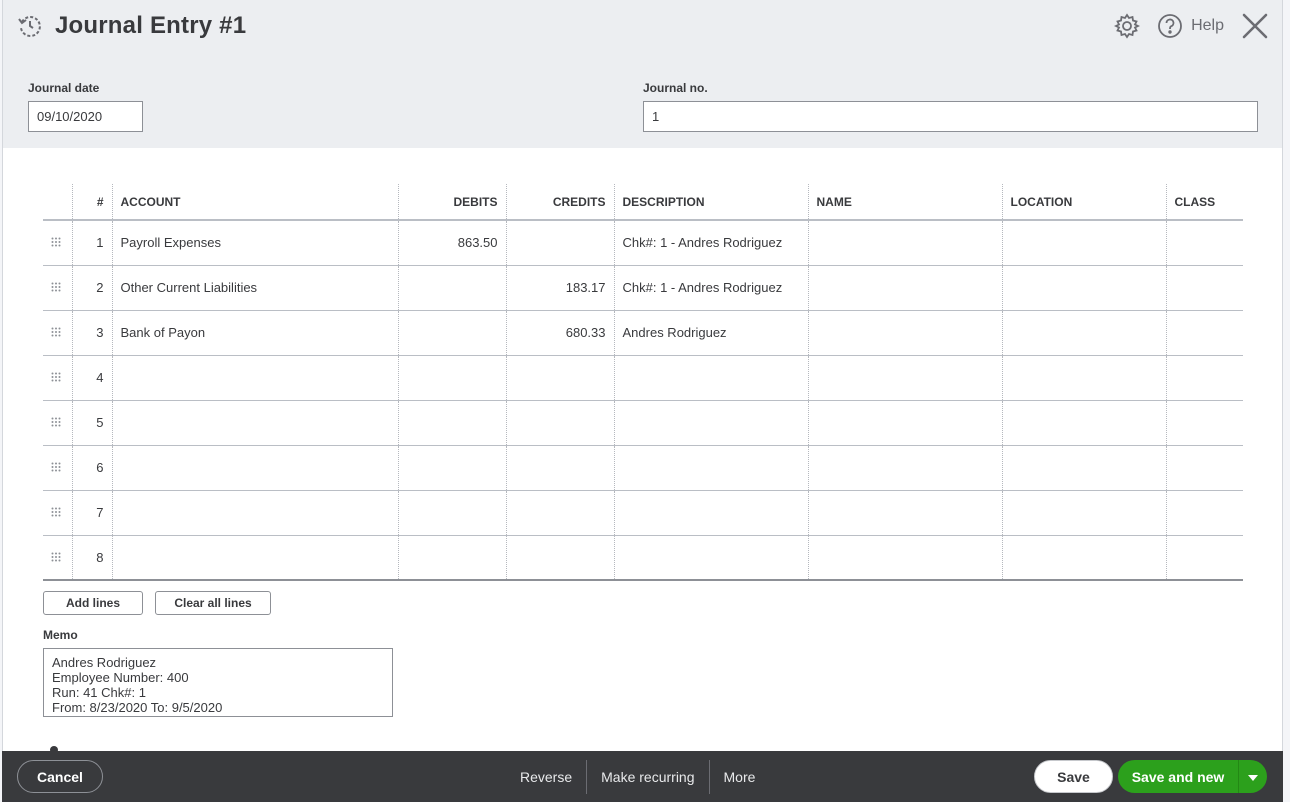 The height and width of the screenshot is (802, 1290). Describe the element at coordinates (1127, 26) in the screenshot. I see `gear-icon` at that location.